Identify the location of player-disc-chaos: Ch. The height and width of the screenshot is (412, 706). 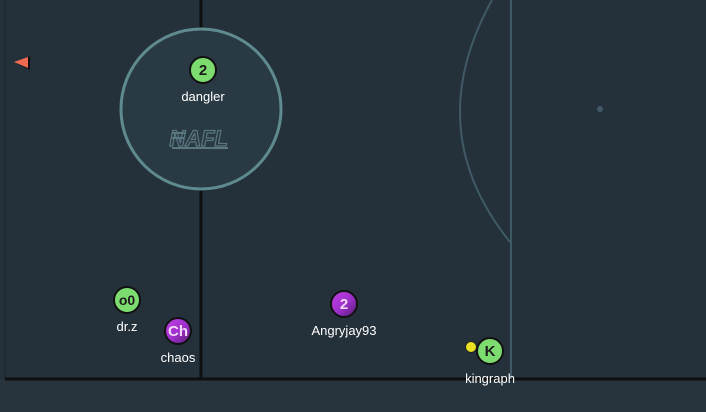
(178, 331).